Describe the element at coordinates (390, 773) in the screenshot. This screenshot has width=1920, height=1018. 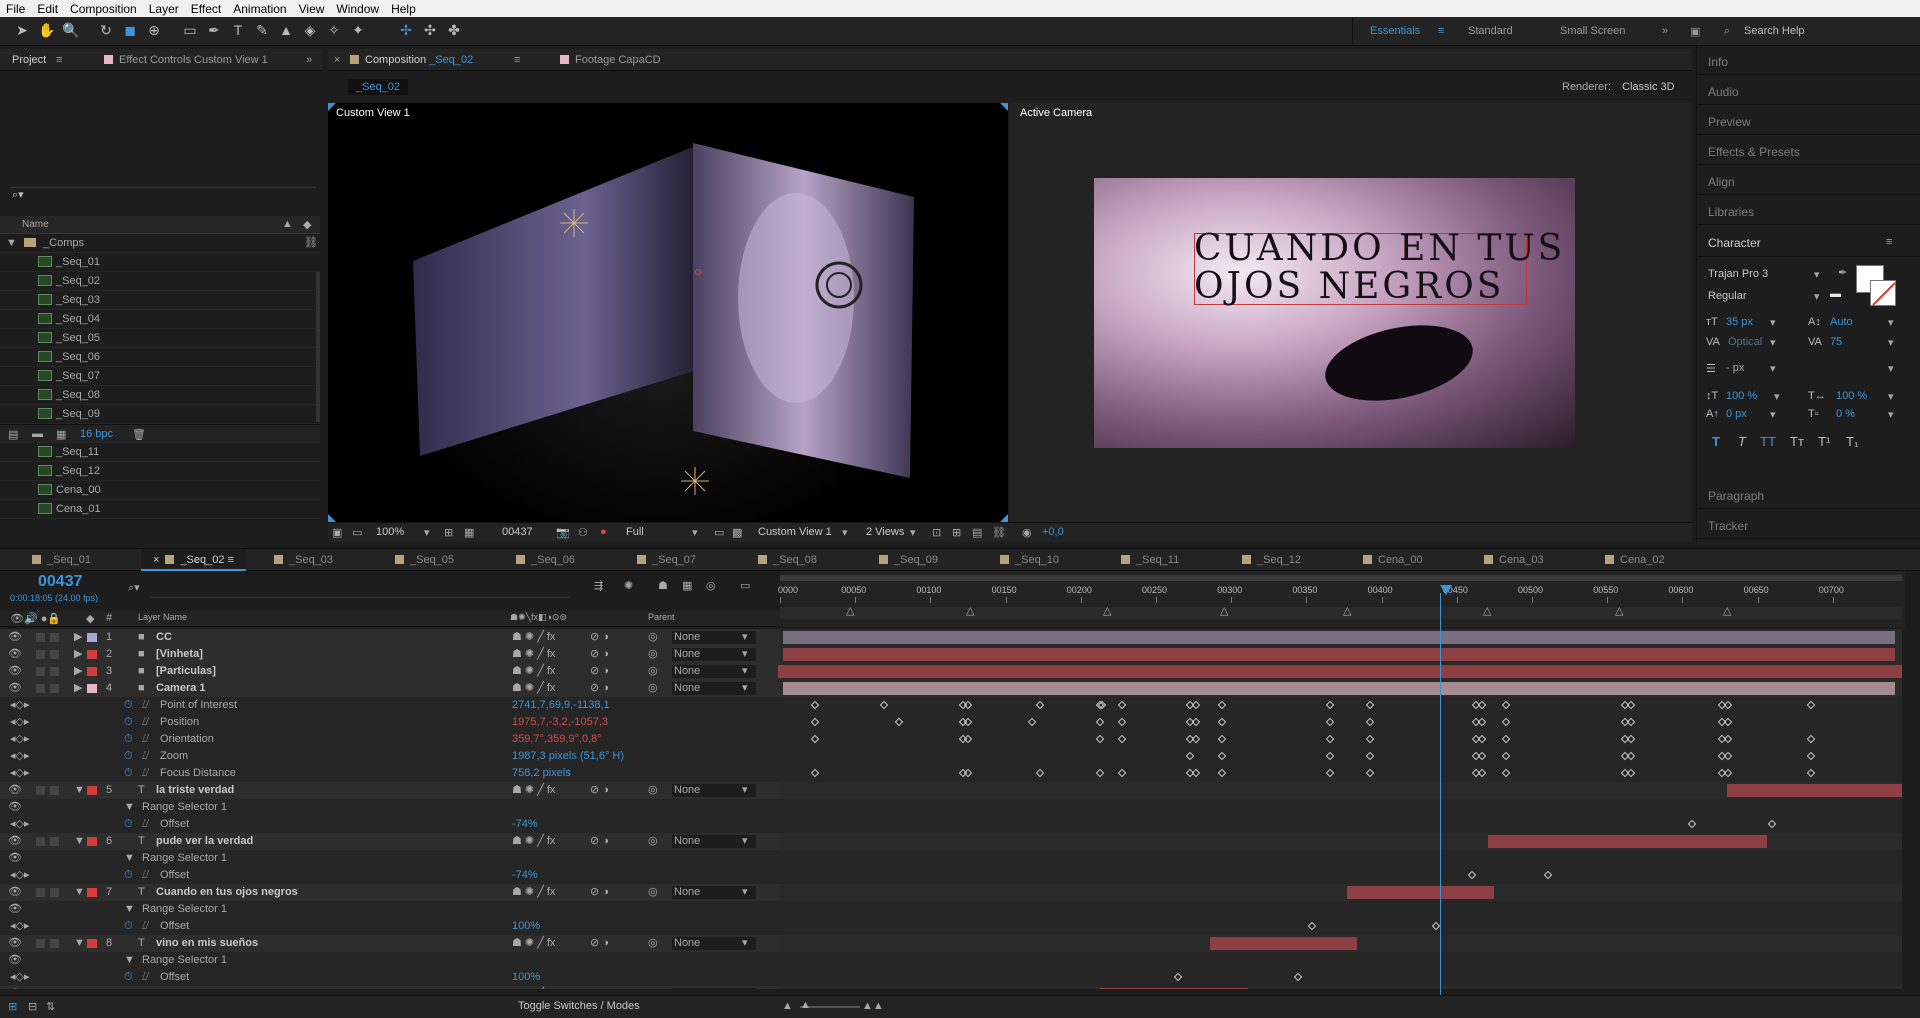
I see `property-row: ◂◇▸ ⏱ ⌰ Focus Distance 758,2 pixels` at that location.